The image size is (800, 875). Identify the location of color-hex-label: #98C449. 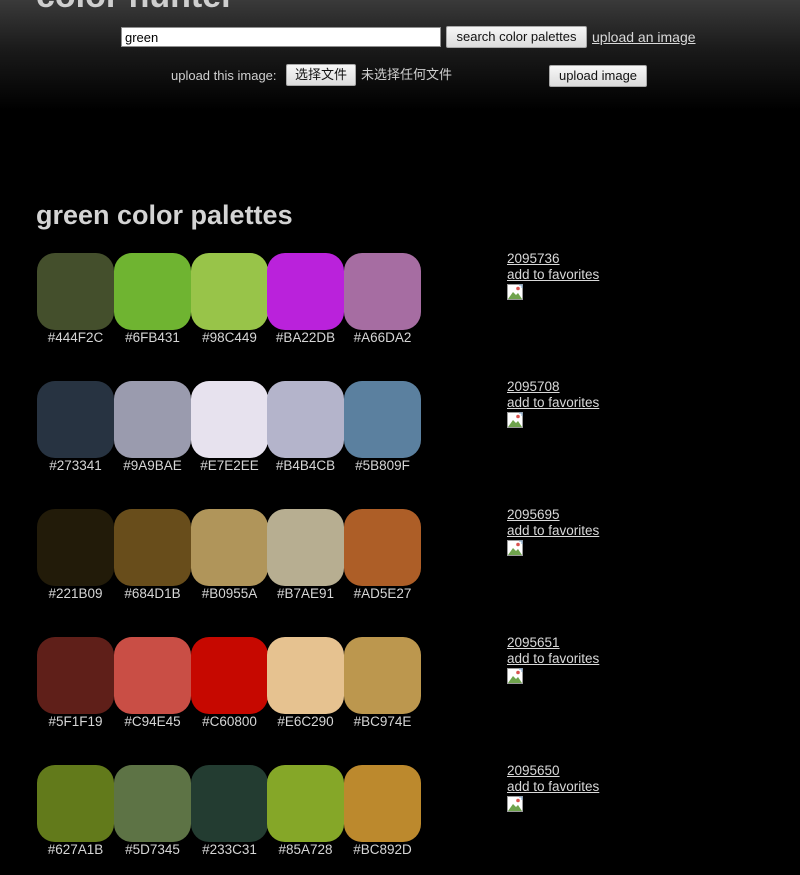
(229, 337).